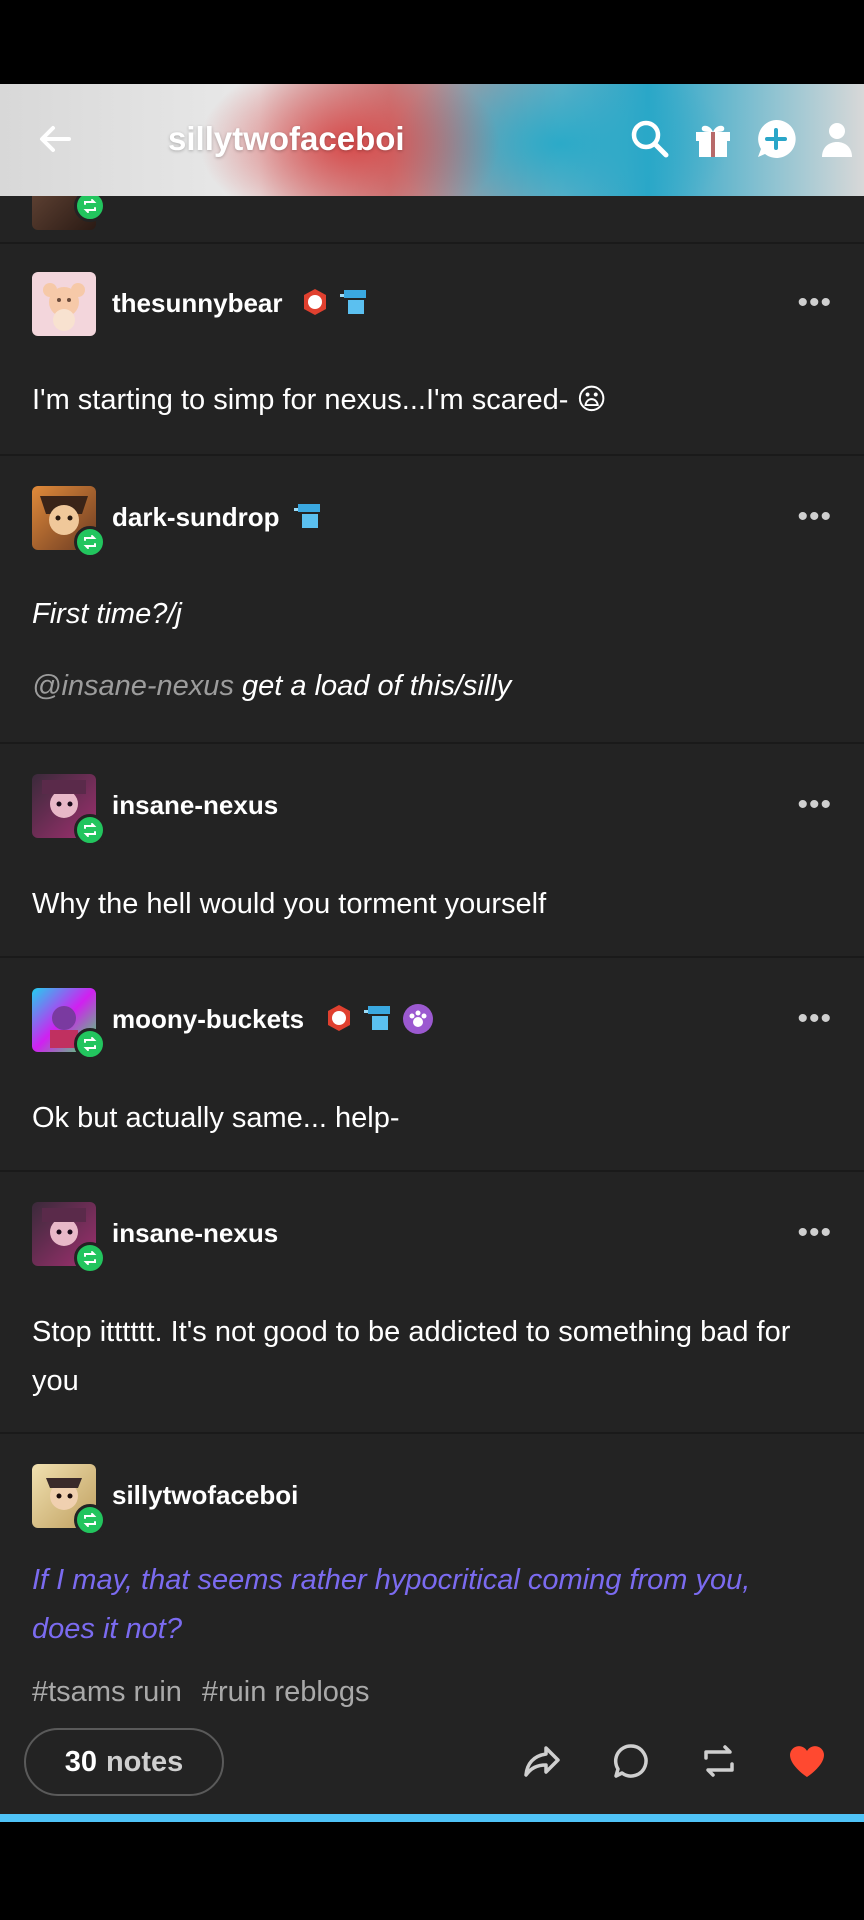 The image size is (864, 1920). I want to click on notes-label: notes, so click(144, 1761).